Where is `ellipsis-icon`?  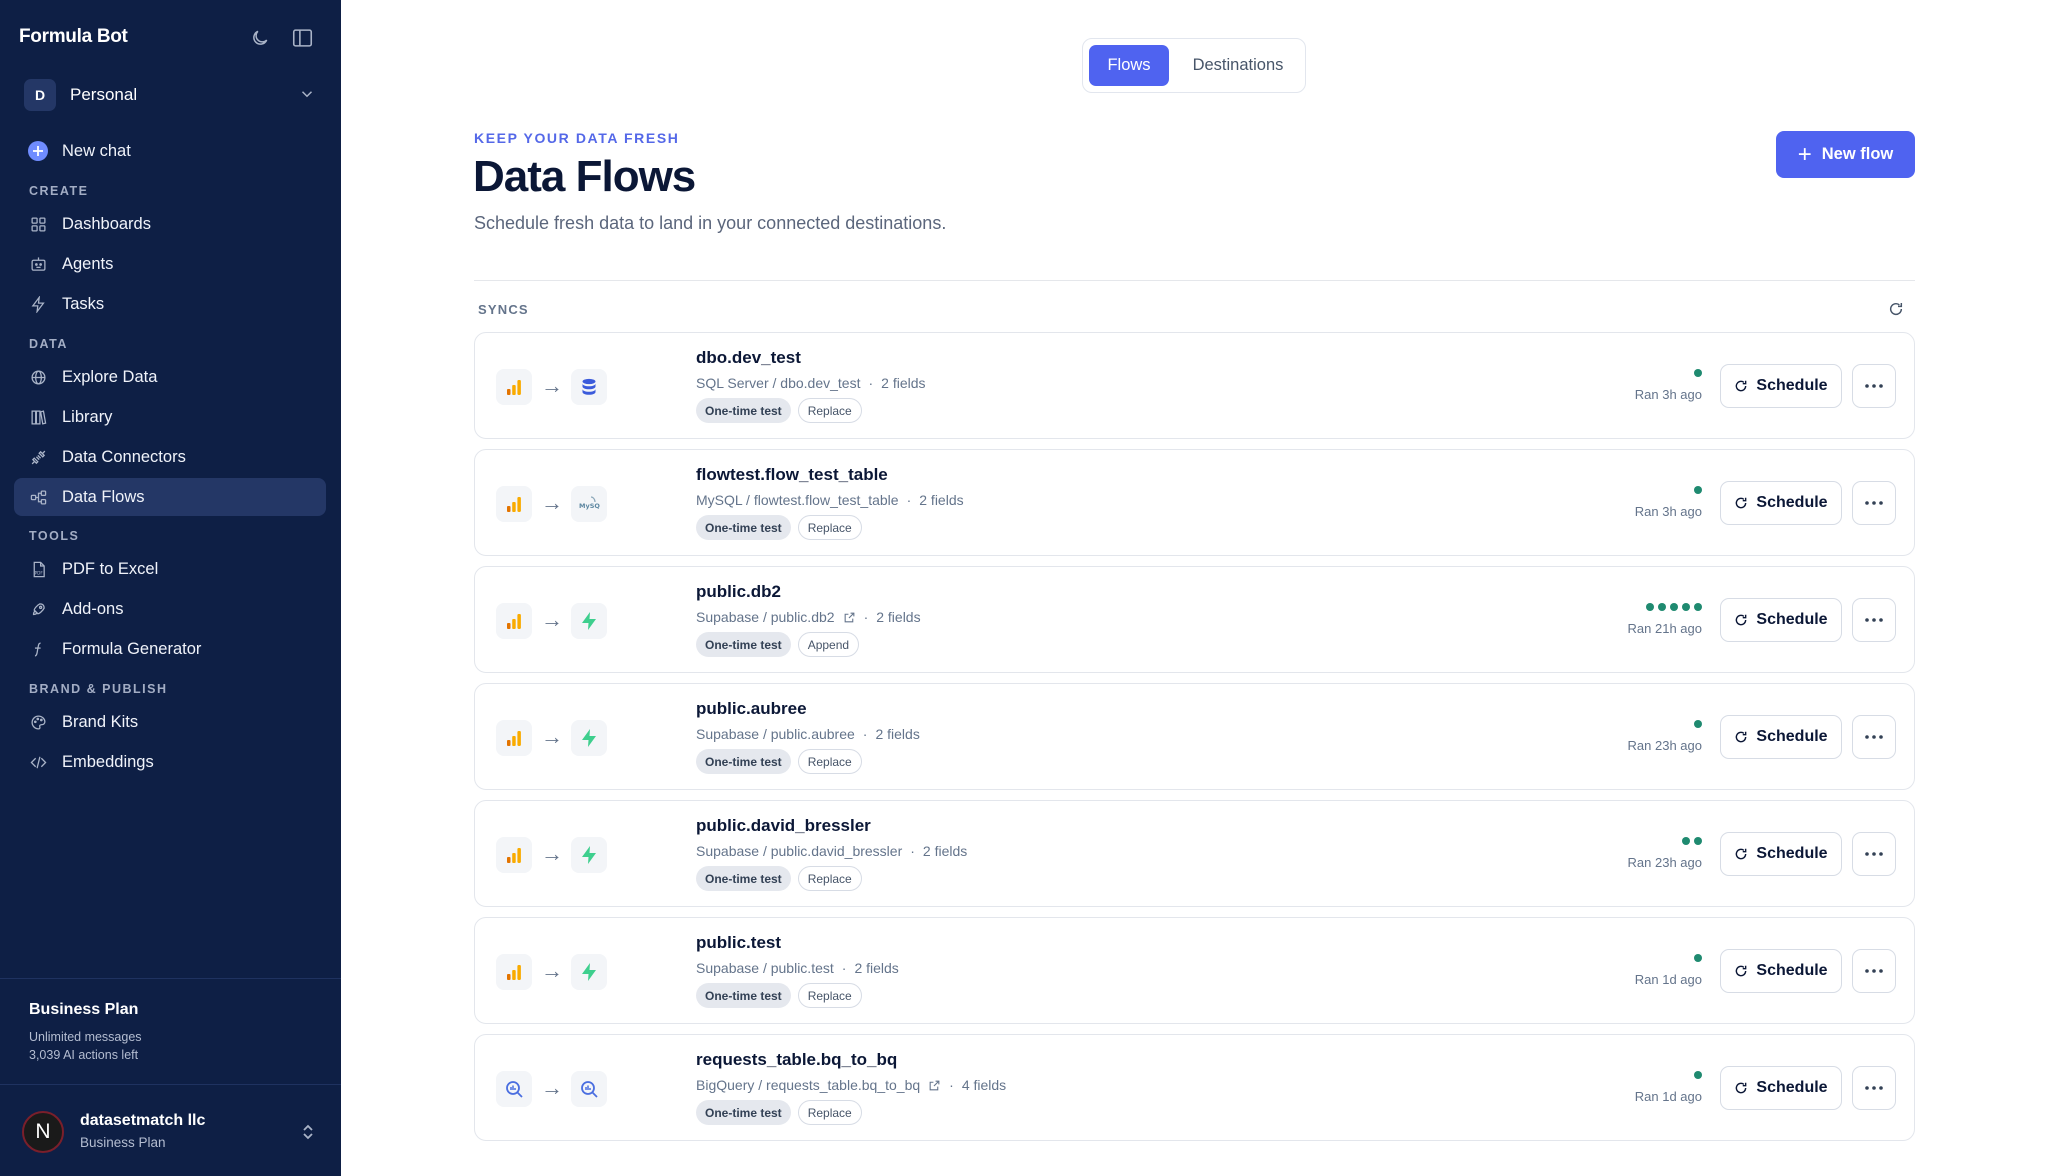 ellipsis-icon is located at coordinates (1874, 1088).